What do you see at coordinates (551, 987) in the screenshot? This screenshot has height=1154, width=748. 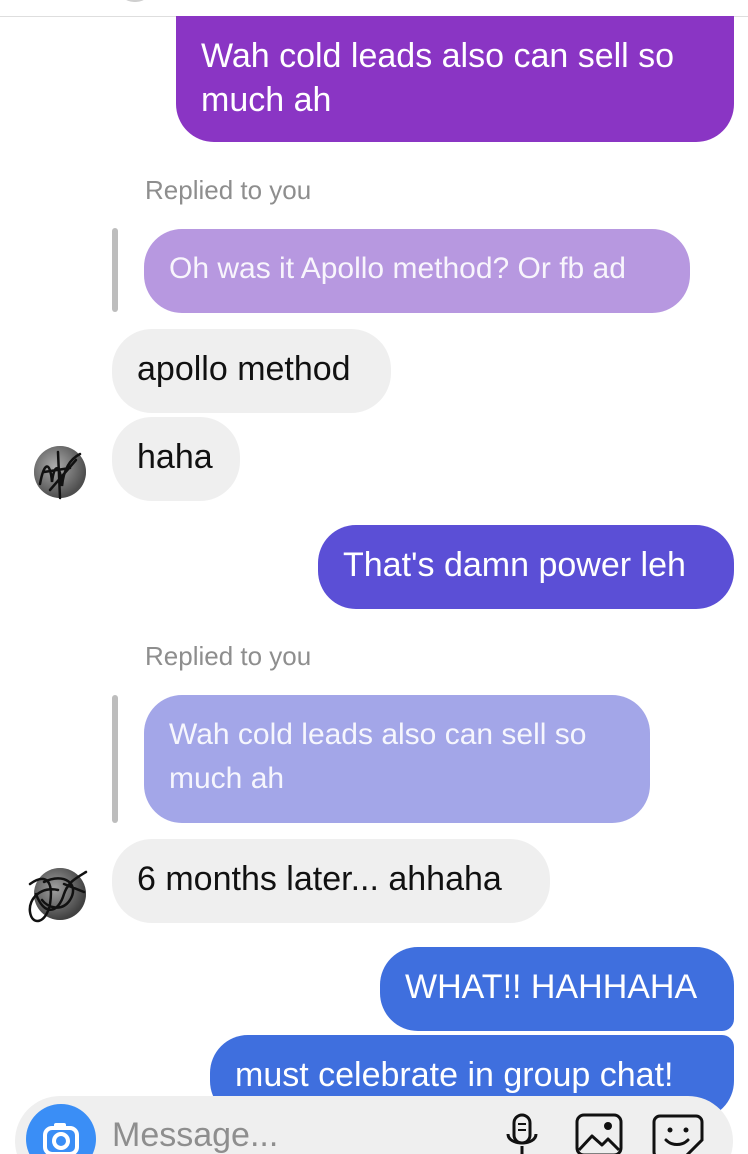 I see `message-text: WHAT!! HAHHAHA` at bounding box center [551, 987].